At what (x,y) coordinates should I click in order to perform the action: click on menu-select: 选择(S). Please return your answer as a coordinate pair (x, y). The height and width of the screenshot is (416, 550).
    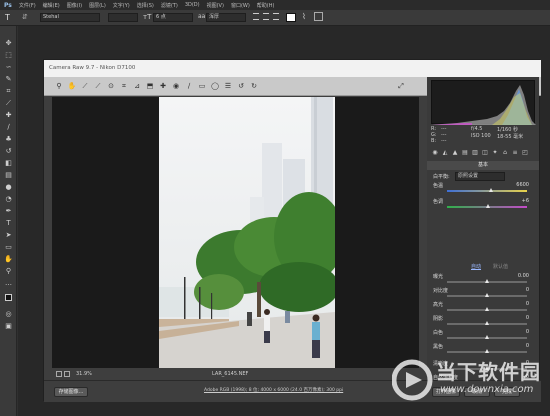
    Looking at the image, I should click on (145, 5).